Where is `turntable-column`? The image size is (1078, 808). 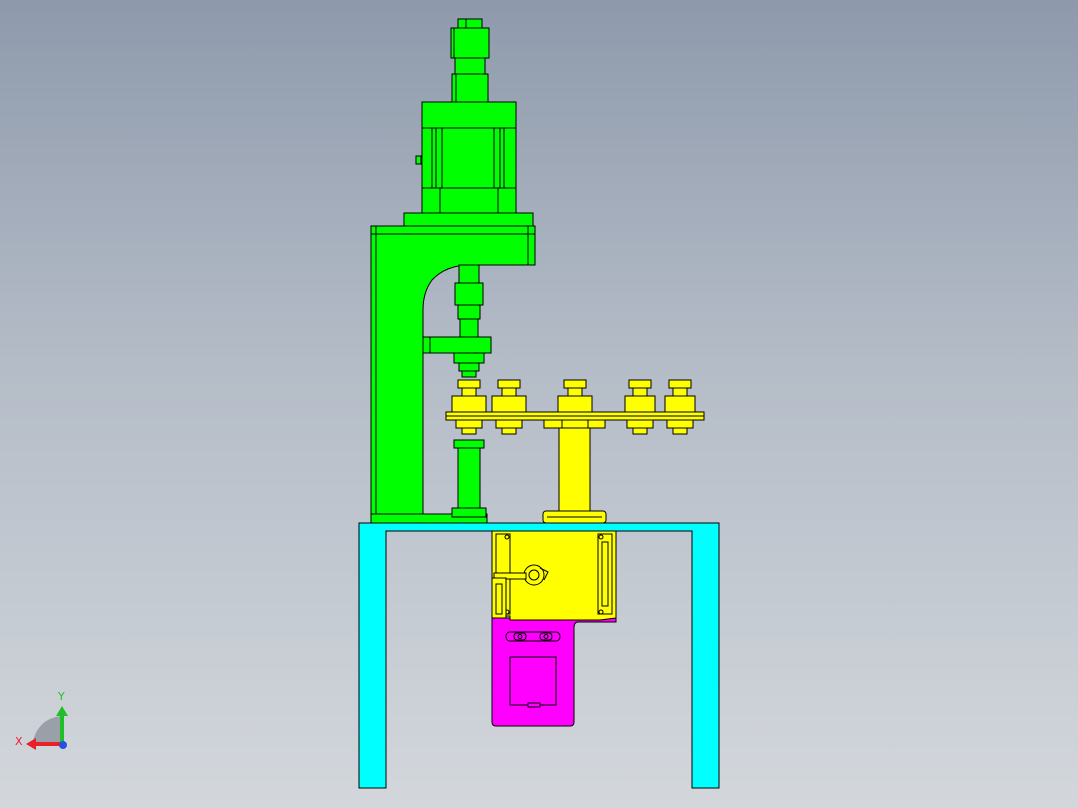 turntable-column is located at coordinates (574, 470).